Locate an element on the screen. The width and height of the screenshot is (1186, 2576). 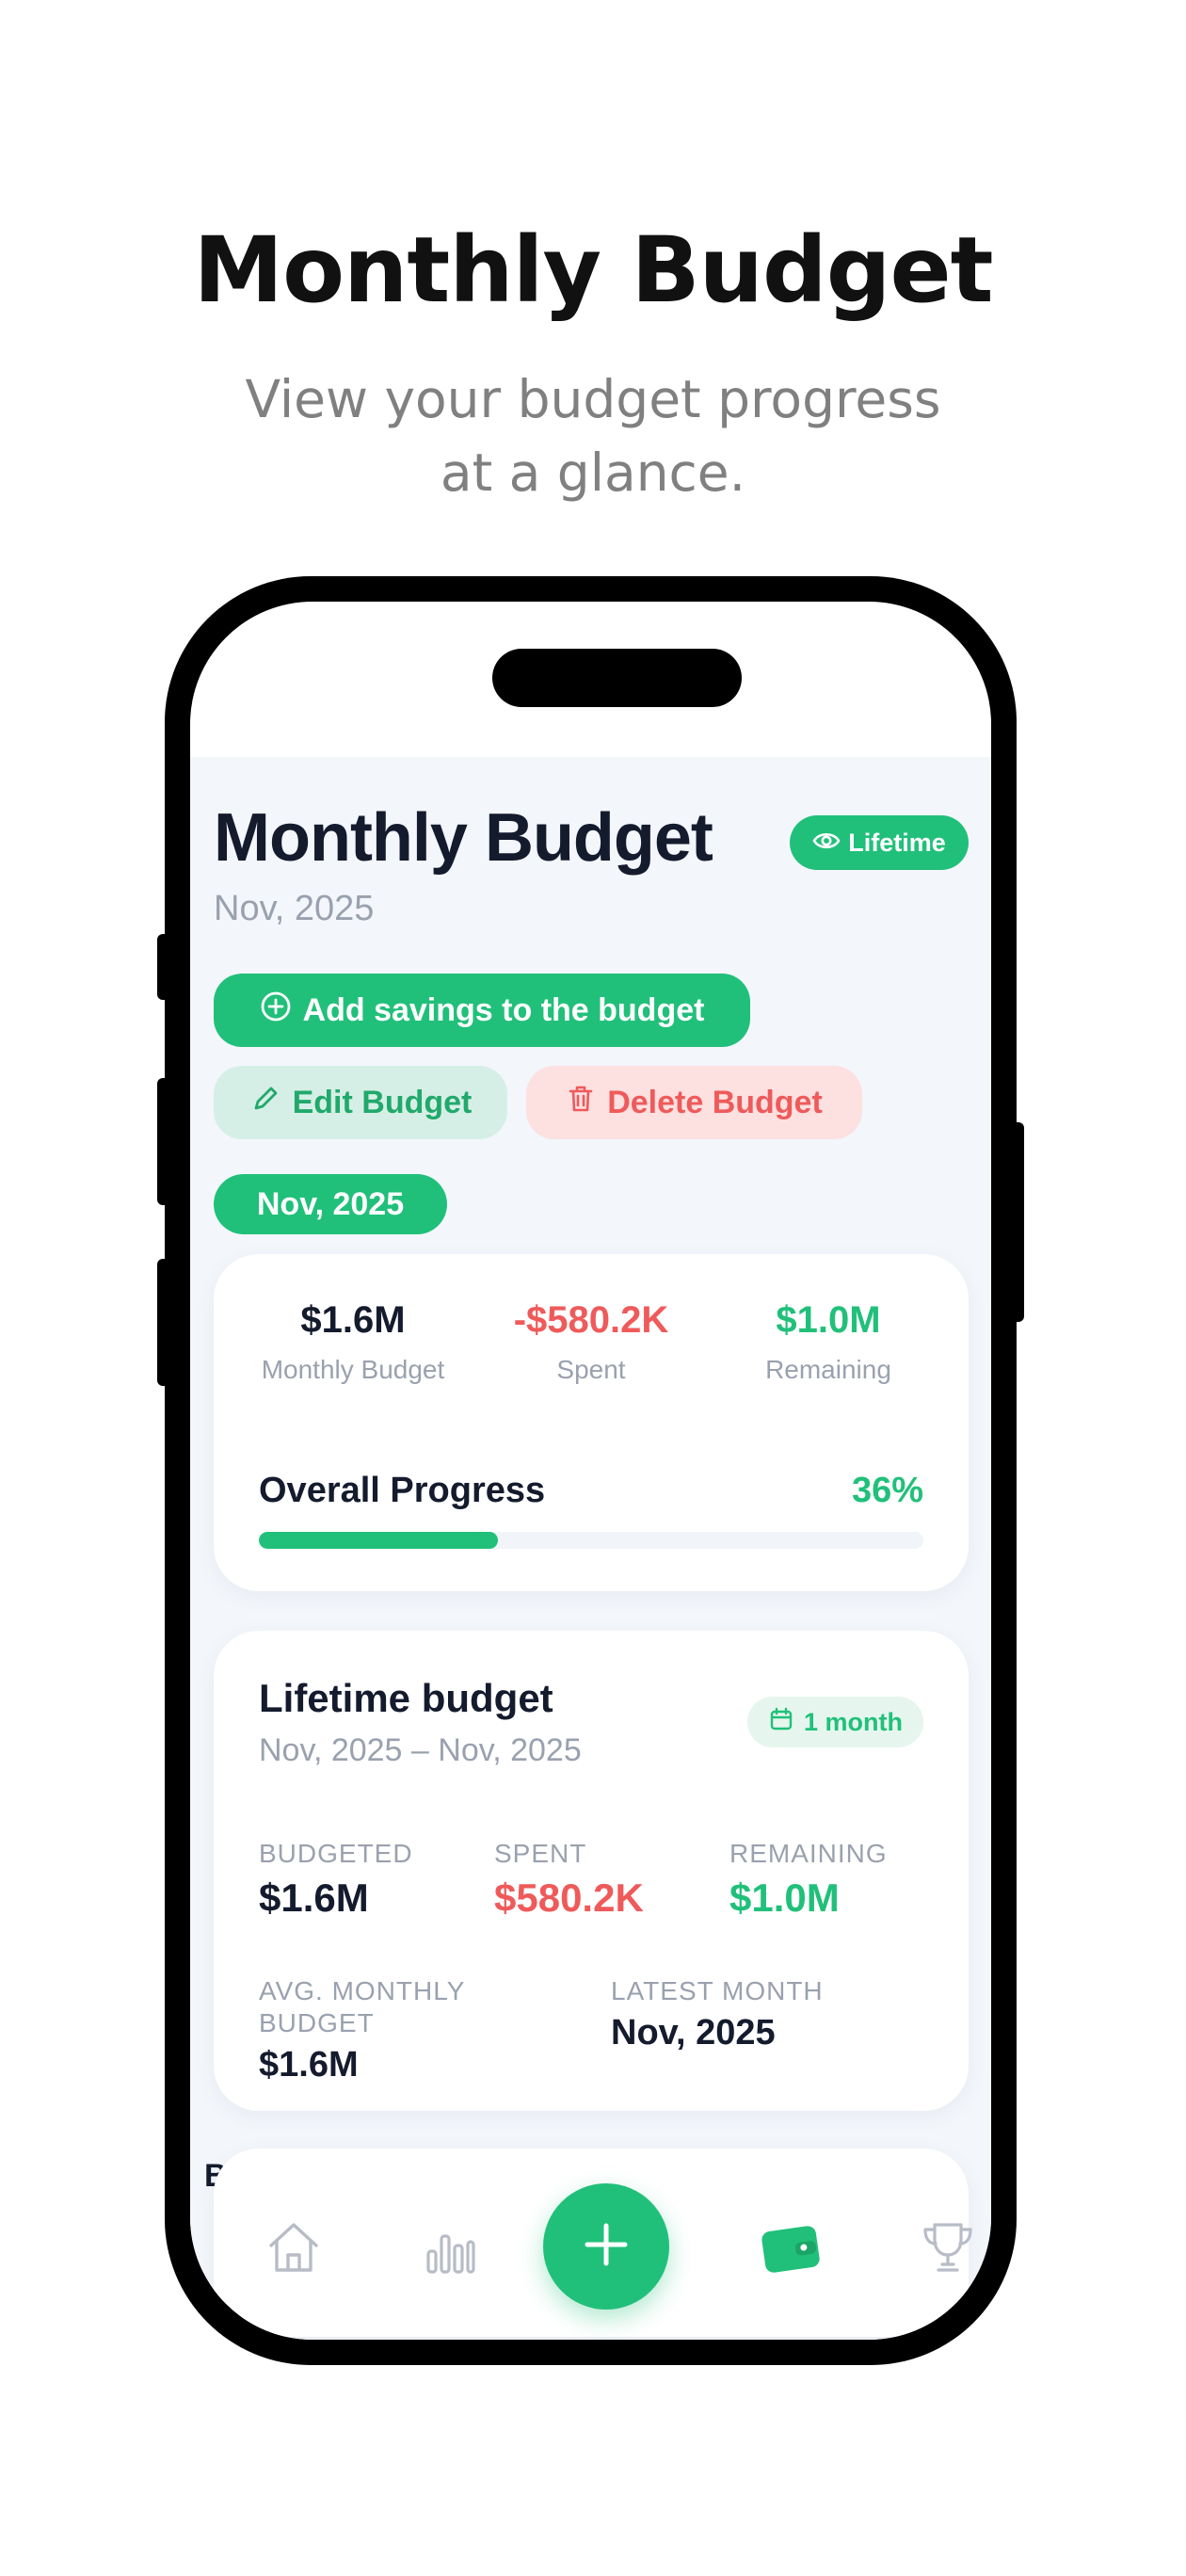
budgeted-value: $1.6M is located at coordinates (314, 1898).